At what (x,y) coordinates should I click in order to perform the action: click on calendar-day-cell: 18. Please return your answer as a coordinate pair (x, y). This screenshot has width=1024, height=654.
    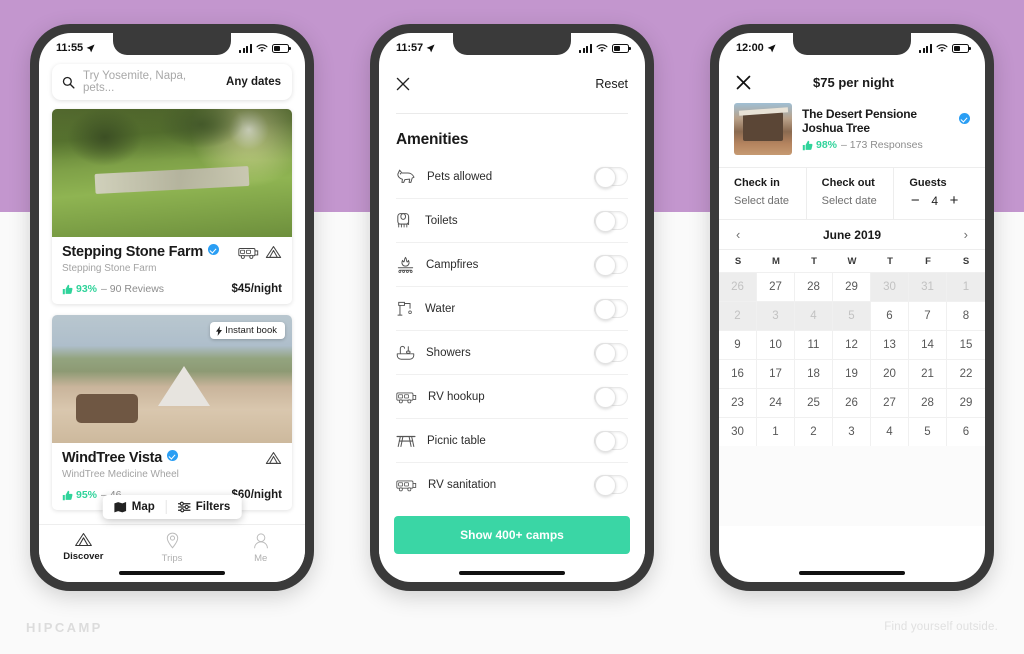
    Looking at the image, I should click on (814, 373).